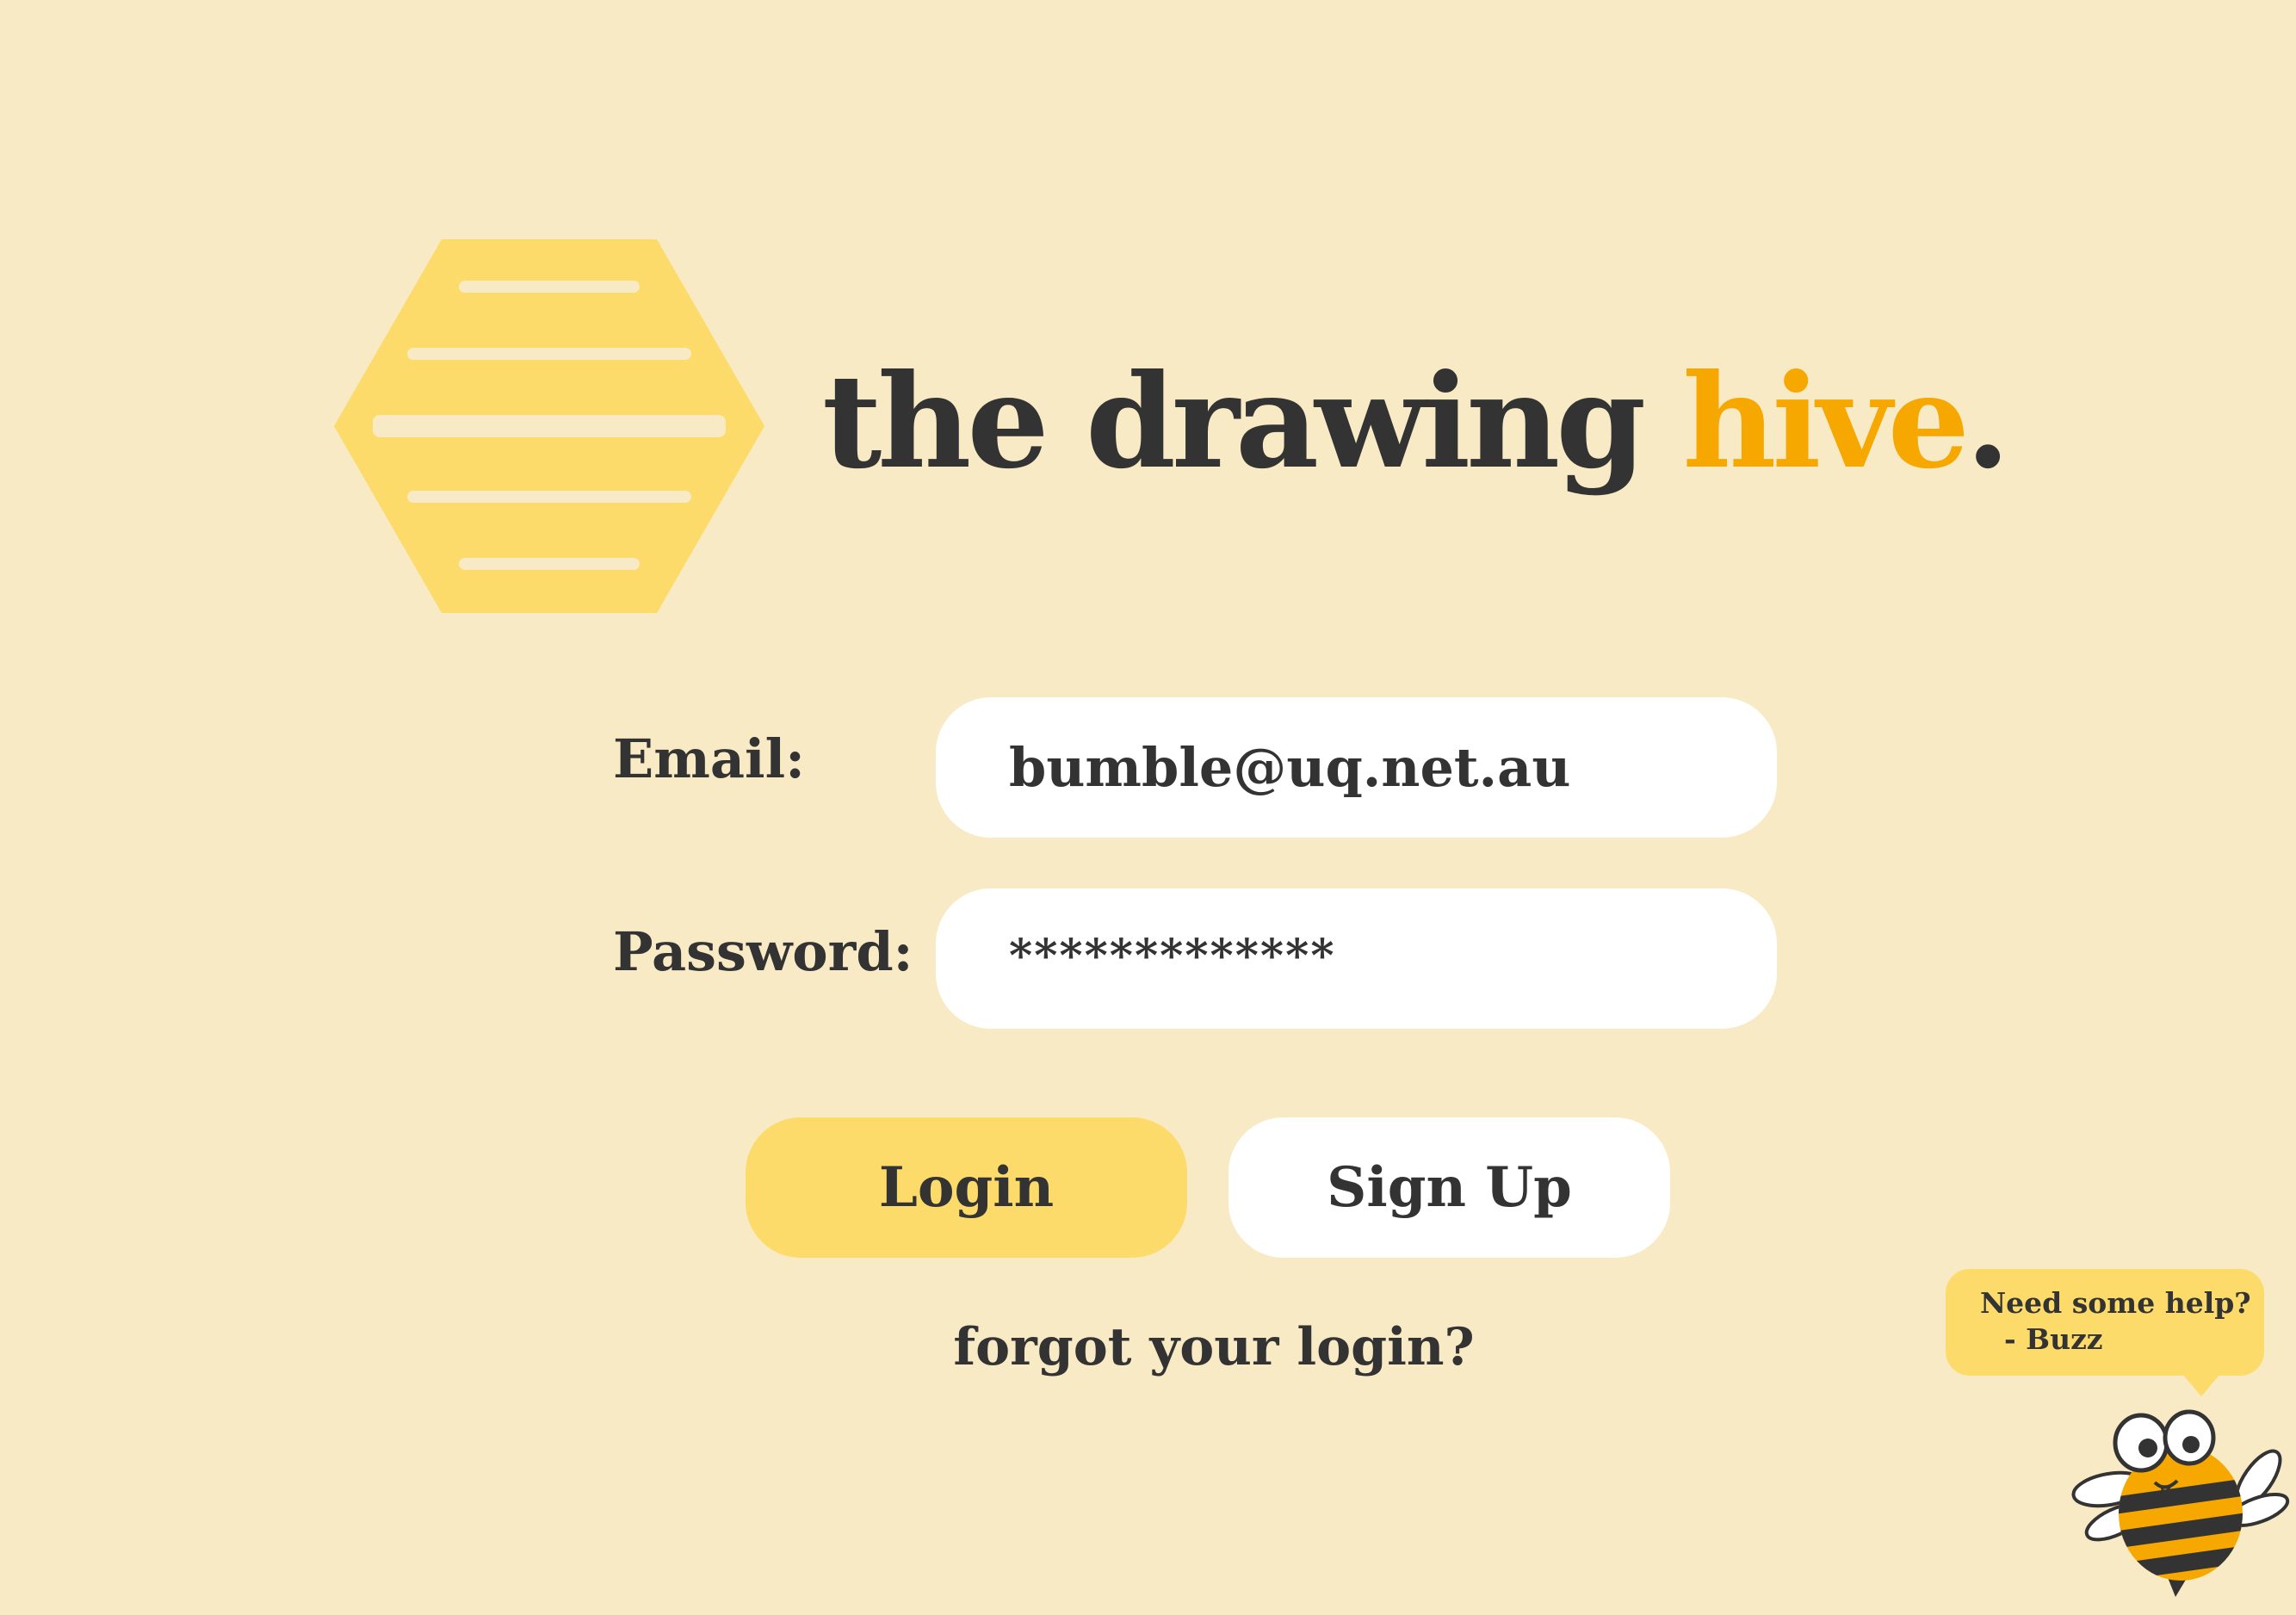 Image resolution: width=2296 pixels, height=1615 pixels. What do you see at coordinates (1356, 958) in the screenshot?
I see `password-field: *************` at bounding box center [1356, 958].